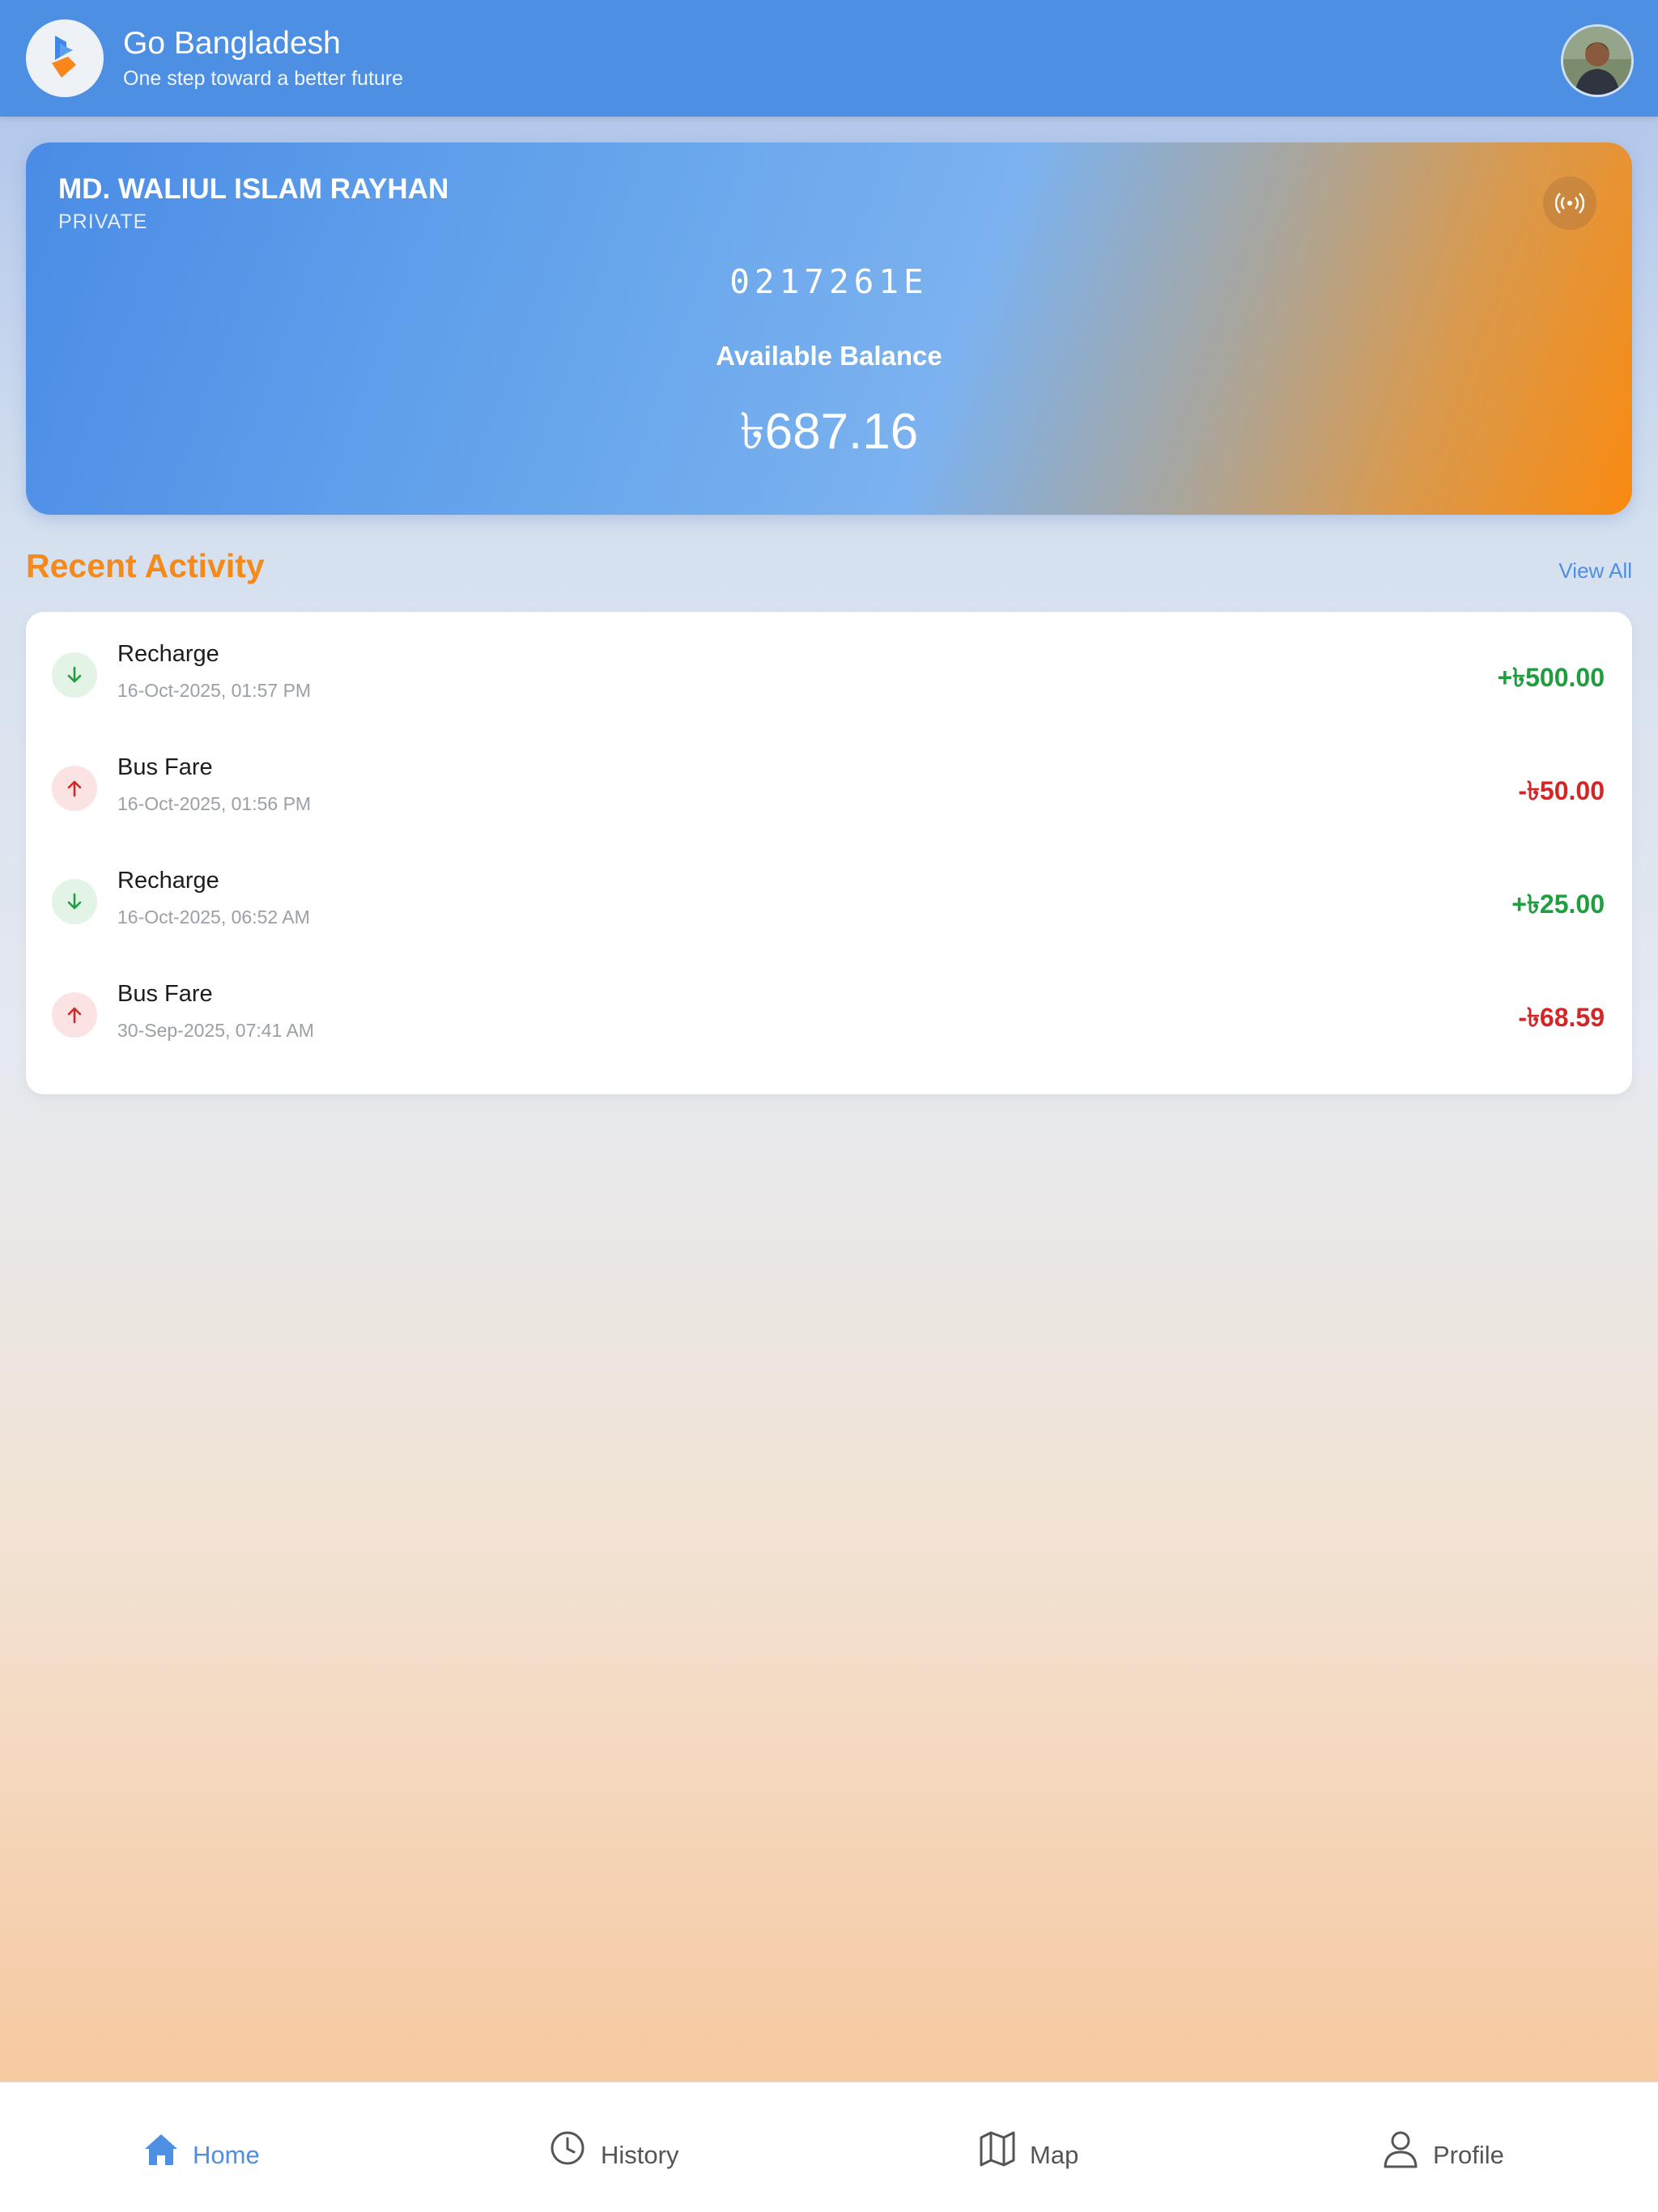 The width and height of the screenshot is (1658, 2212). What do you see at coordinates (1401, 2149) in the screenshot?
I see `user-icon` at bounding box center [1401, 2149].